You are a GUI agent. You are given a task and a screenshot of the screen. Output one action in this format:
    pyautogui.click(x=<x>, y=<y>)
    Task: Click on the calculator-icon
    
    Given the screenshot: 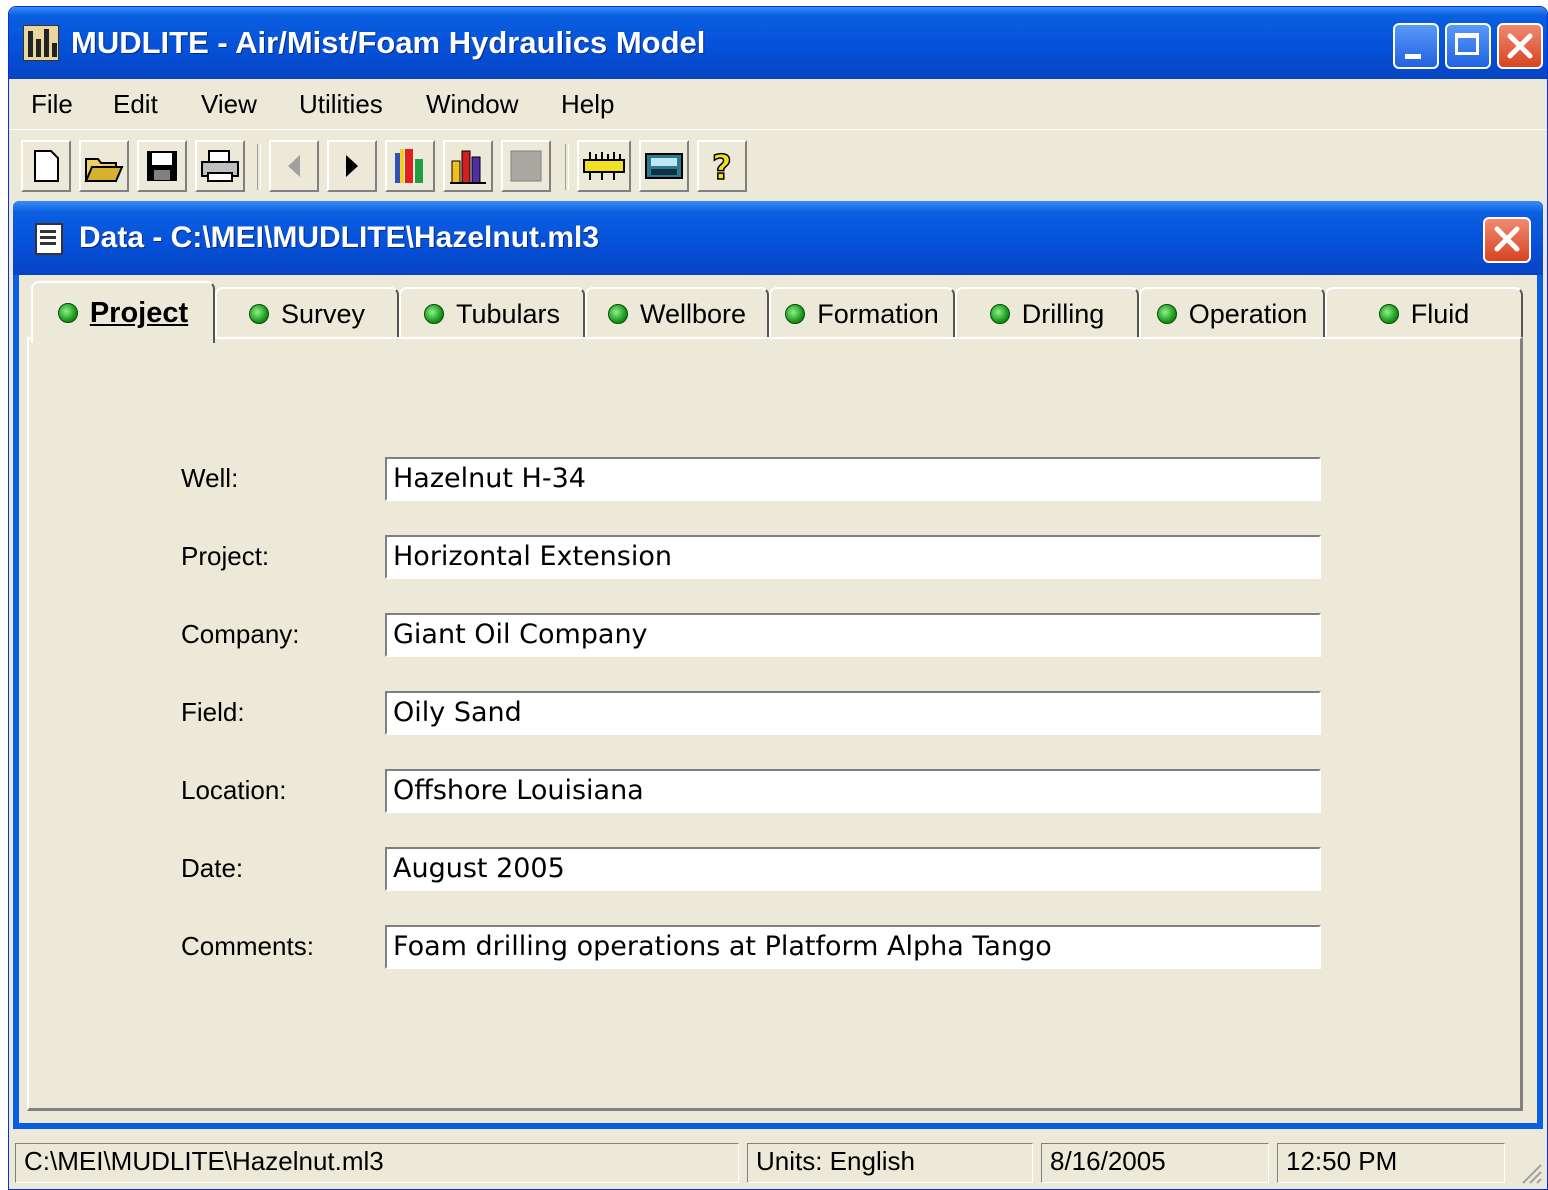 What is the action you would take?
    pyautogui.click(x=664, y=166)
    